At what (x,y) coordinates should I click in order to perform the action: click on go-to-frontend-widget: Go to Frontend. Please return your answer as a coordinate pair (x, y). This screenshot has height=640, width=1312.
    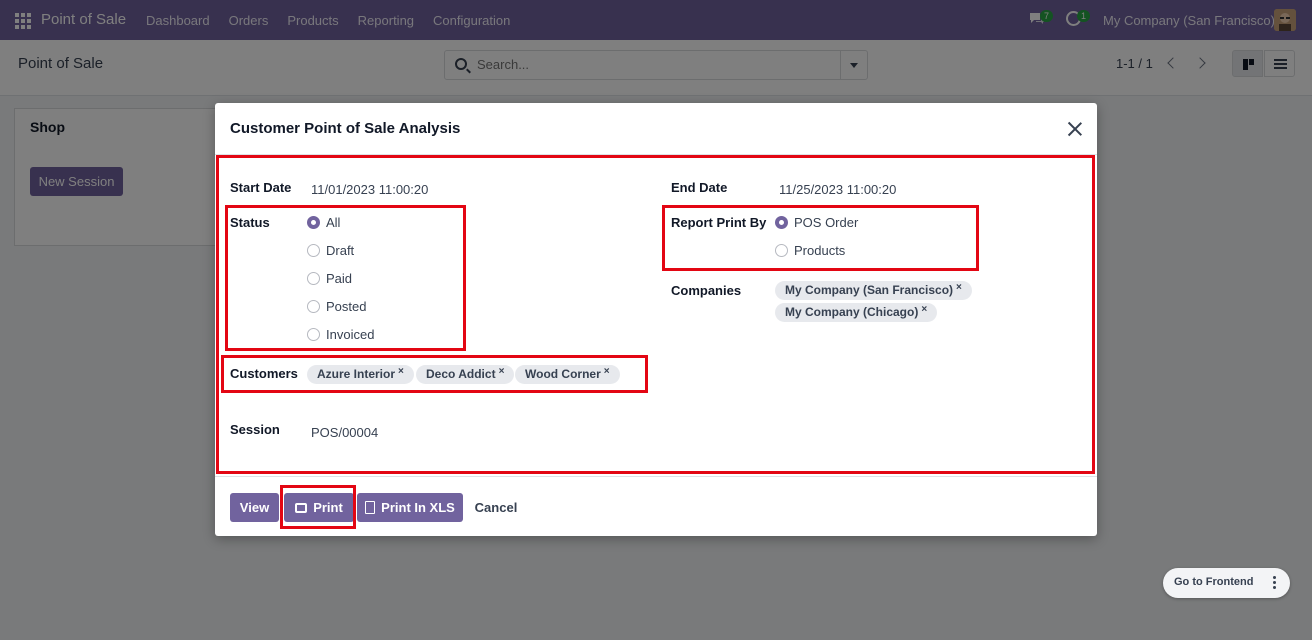
    Looking at the image, I should click on (1226, 583).